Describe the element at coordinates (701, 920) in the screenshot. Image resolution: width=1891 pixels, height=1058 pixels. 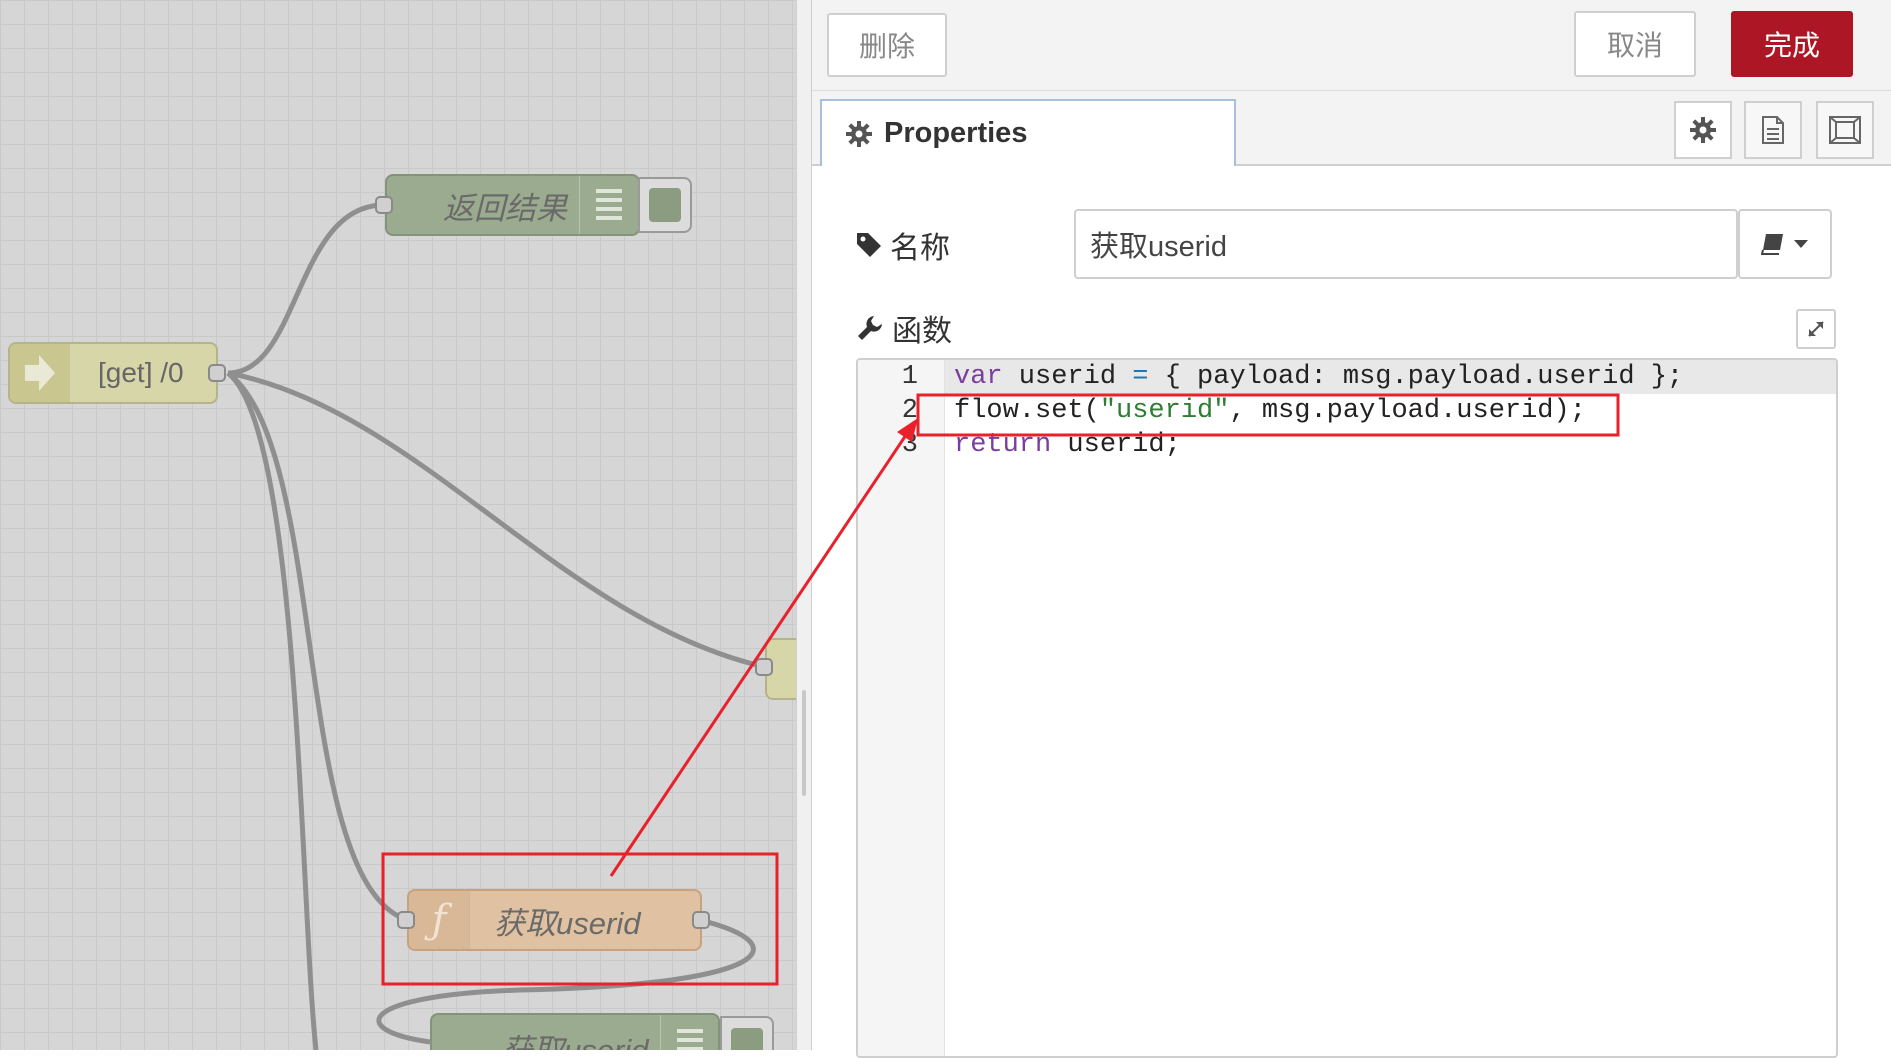
I see `function-output-port` at that location.